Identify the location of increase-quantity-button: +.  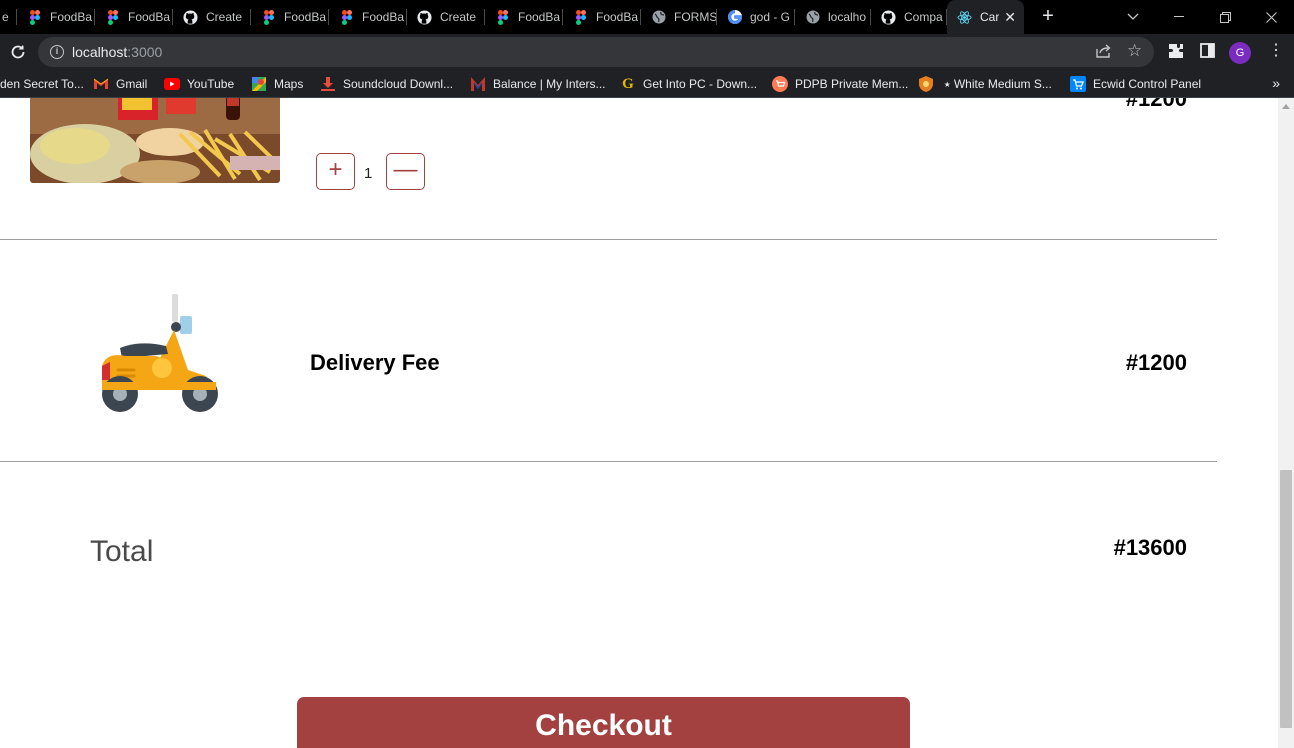
(335, 171).